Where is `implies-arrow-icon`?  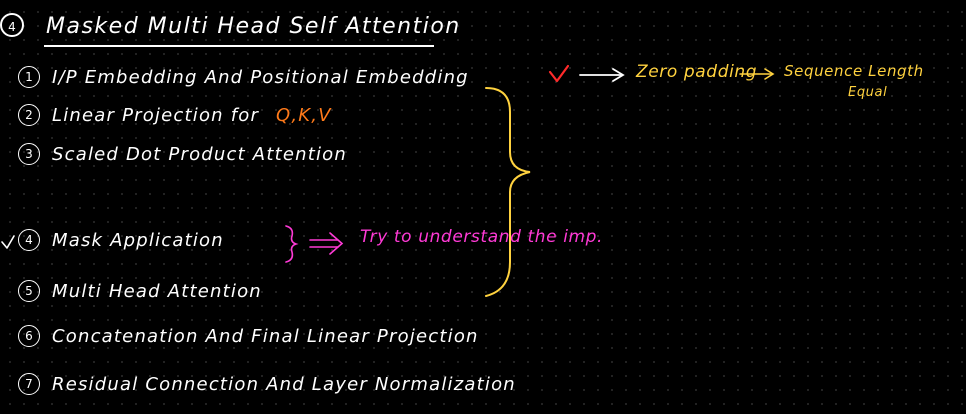
implies-arrow-icon is located at coordinates (326, 243).